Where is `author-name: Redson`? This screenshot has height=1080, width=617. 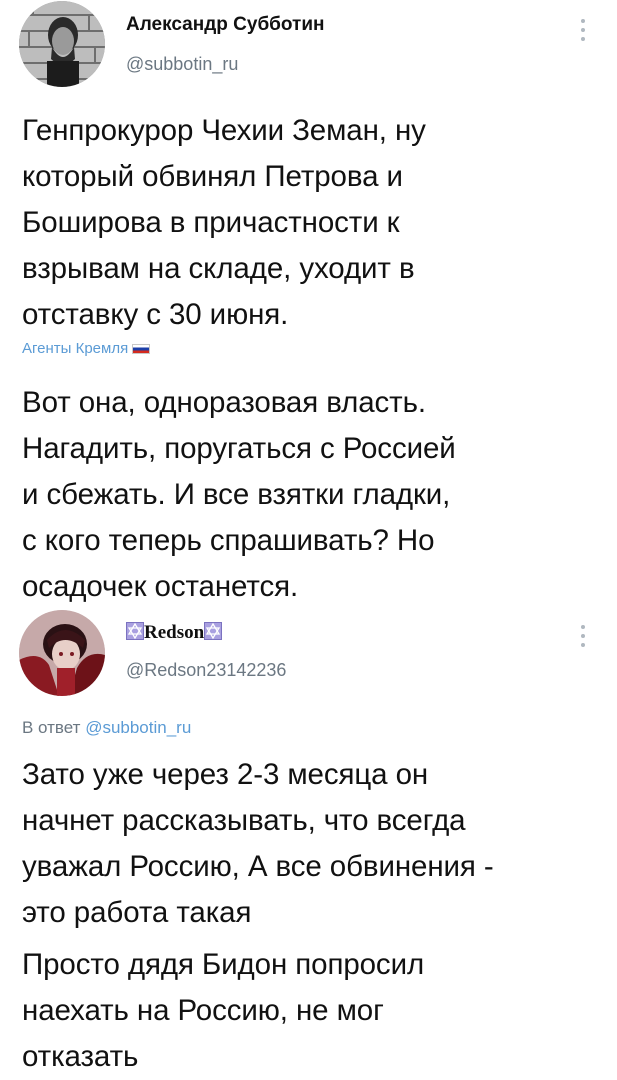
author-name: Redson is located at coordinates (174, 633).